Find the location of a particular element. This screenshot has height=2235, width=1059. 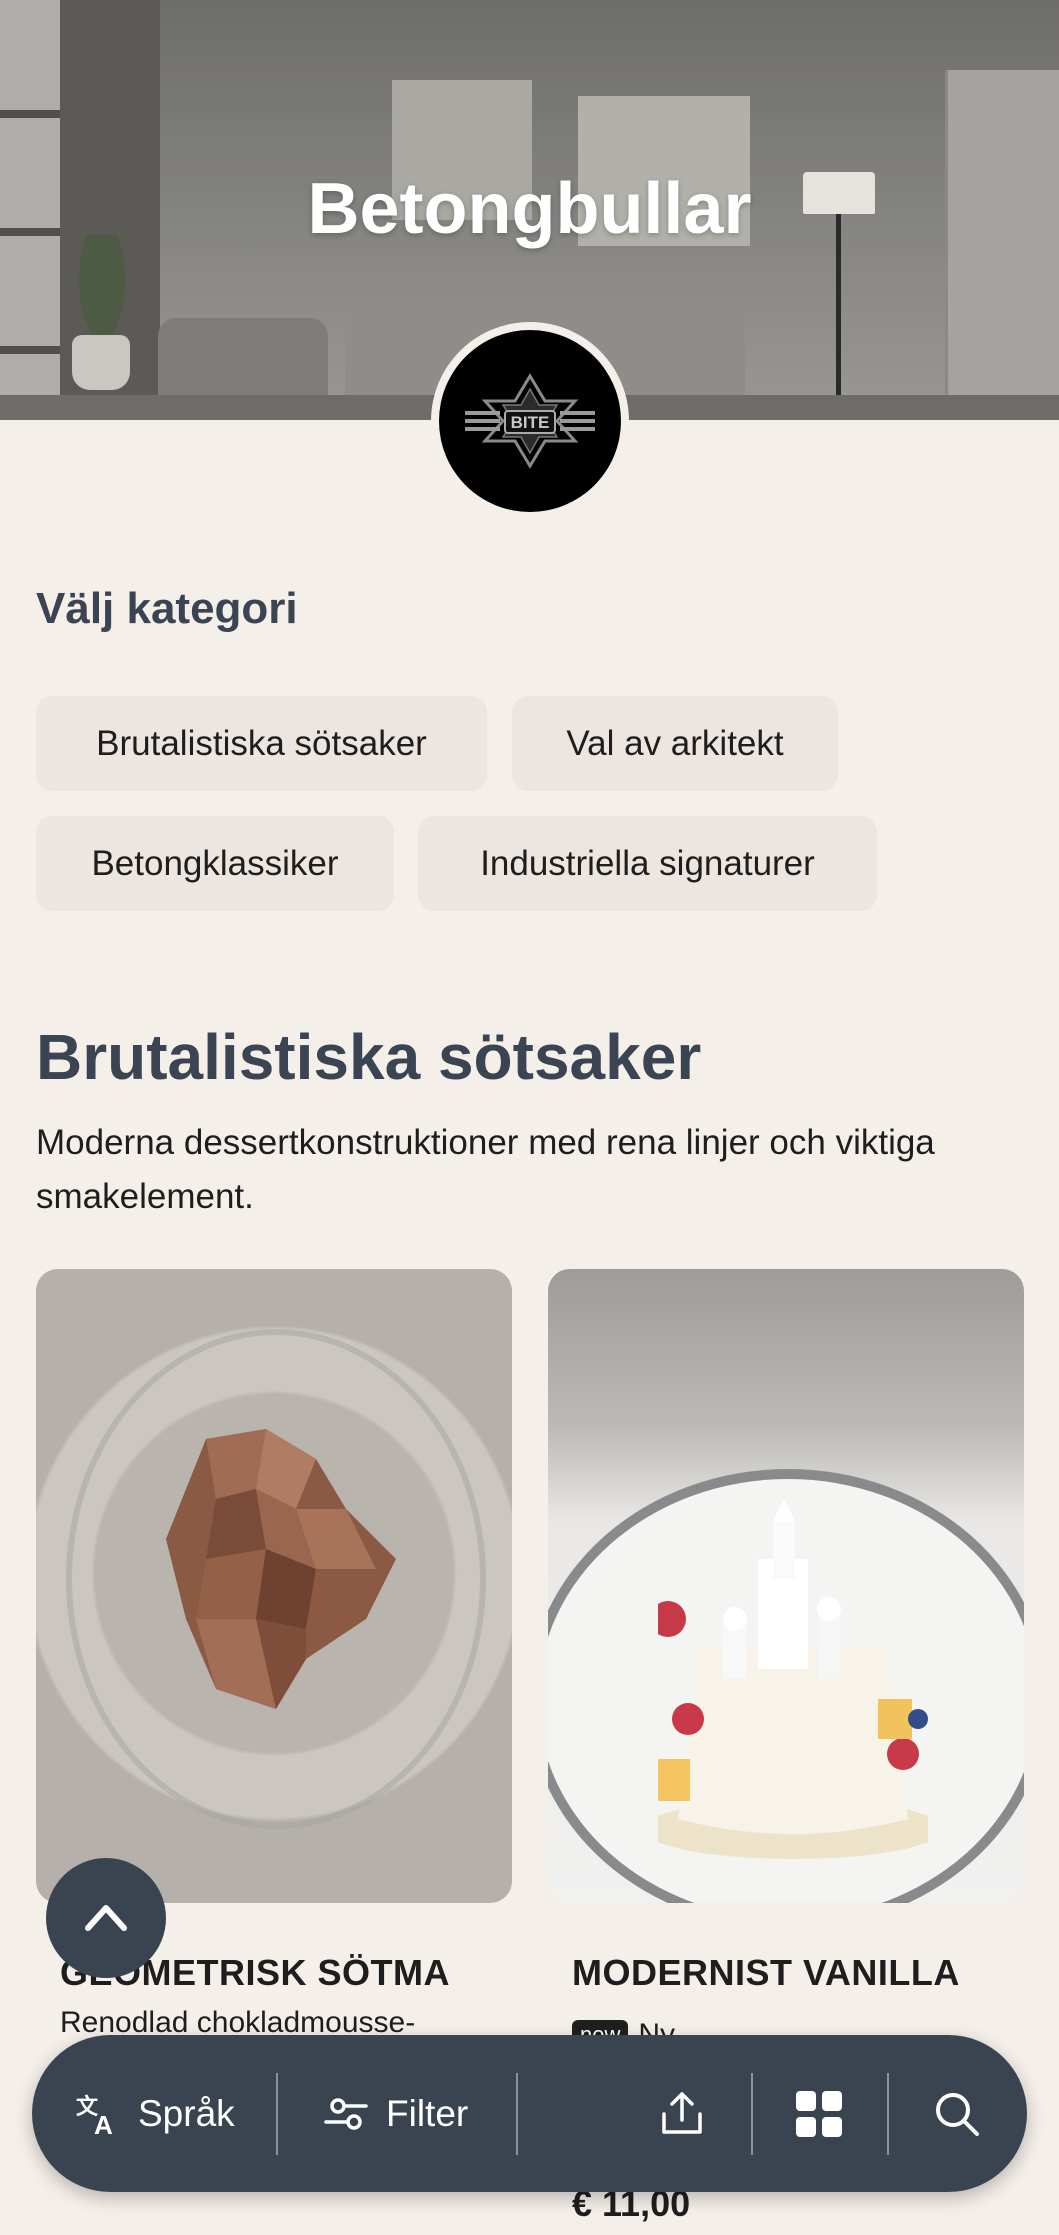

vanilla-dessert-image is located at coordinates (793, 1679).